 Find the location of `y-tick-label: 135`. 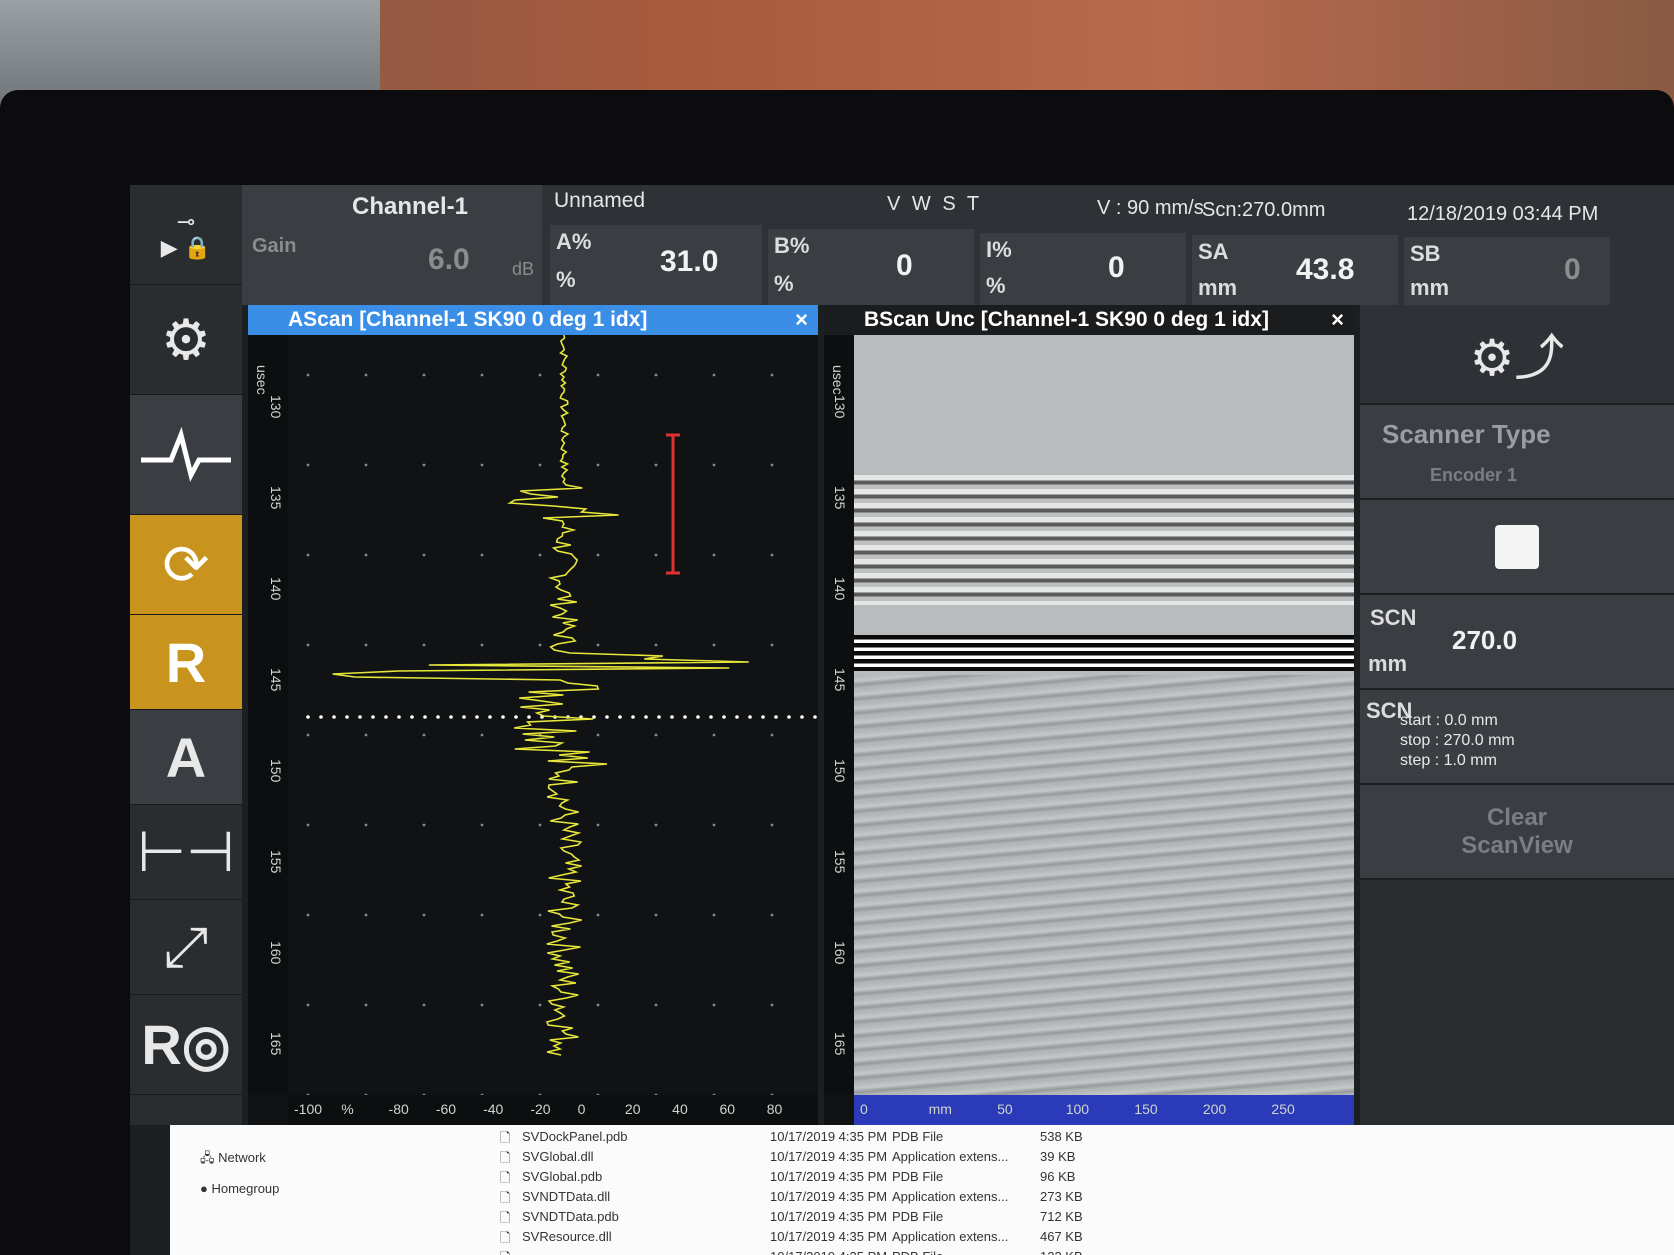

y-tick-label: 135 is located at coordinates (840, 498).